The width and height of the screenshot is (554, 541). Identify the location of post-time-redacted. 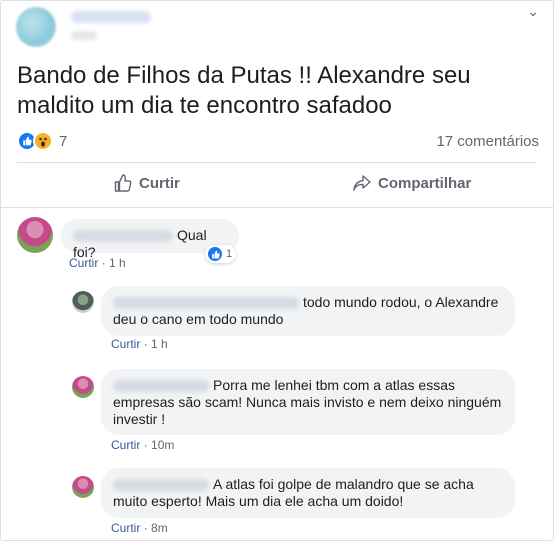
(84, 35).